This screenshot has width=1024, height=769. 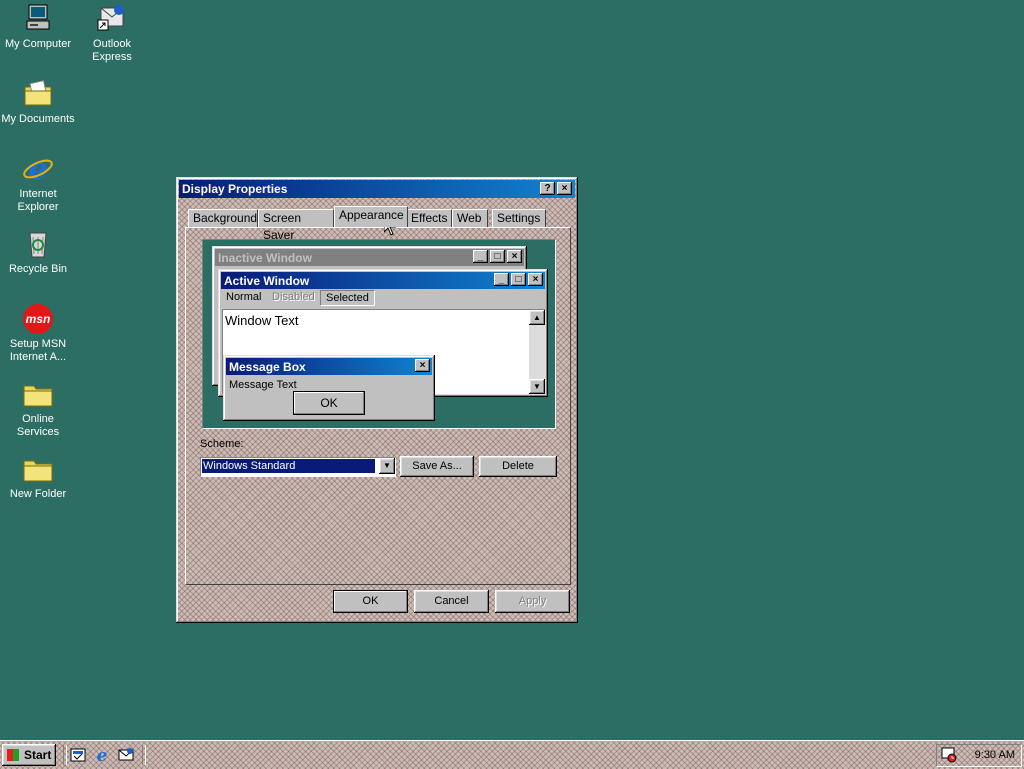 What do you see at coordinates (38, 425) in the screenshot?
I see `desktop-icon-label: Online Services` at bounding box center [38, 425].